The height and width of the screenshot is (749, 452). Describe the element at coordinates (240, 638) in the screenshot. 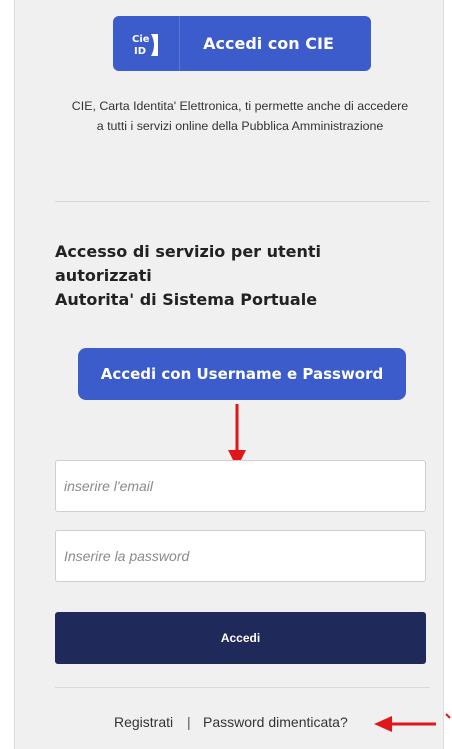

I see `submit-login-button: Accedi` at that location.